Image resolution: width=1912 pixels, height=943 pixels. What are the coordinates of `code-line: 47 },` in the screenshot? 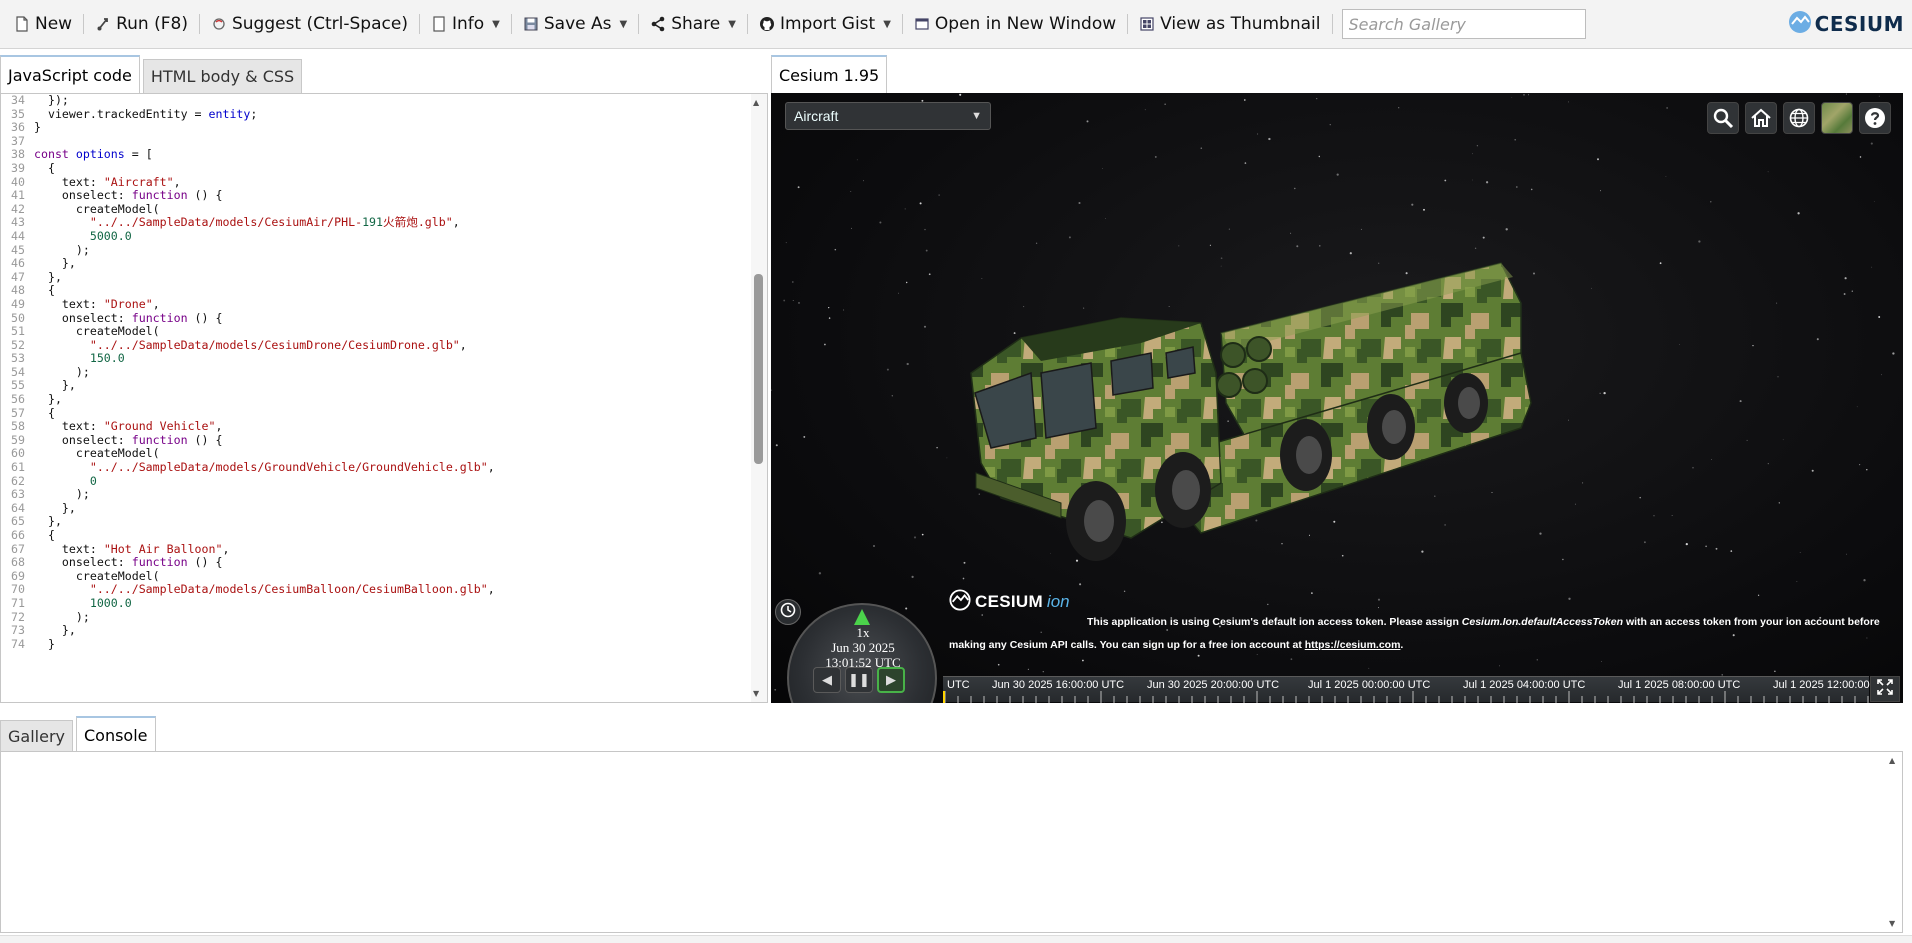 It's located at (376, 277).